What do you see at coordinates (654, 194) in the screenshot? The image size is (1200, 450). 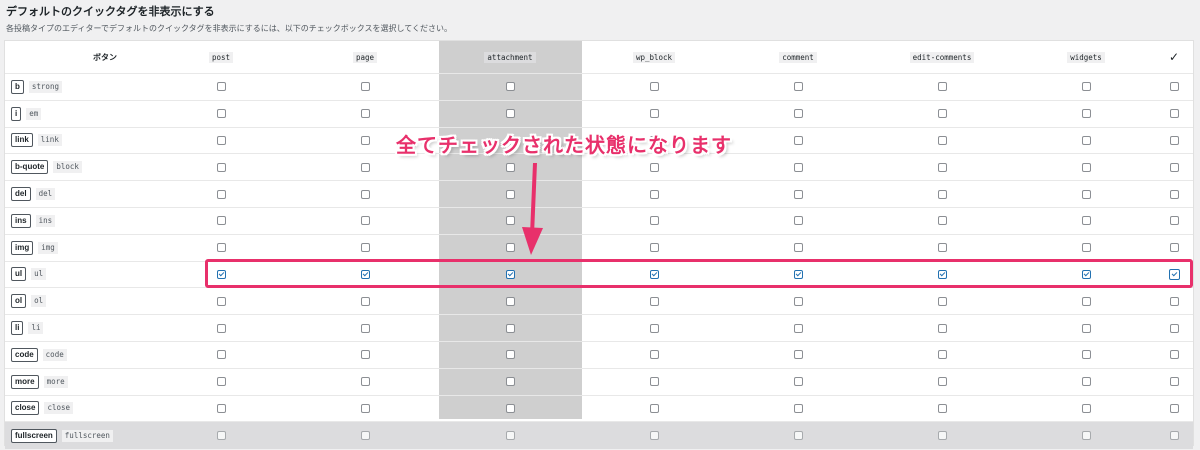 I see `checkbox-del-wp_block` at bounding box center [654, 194].